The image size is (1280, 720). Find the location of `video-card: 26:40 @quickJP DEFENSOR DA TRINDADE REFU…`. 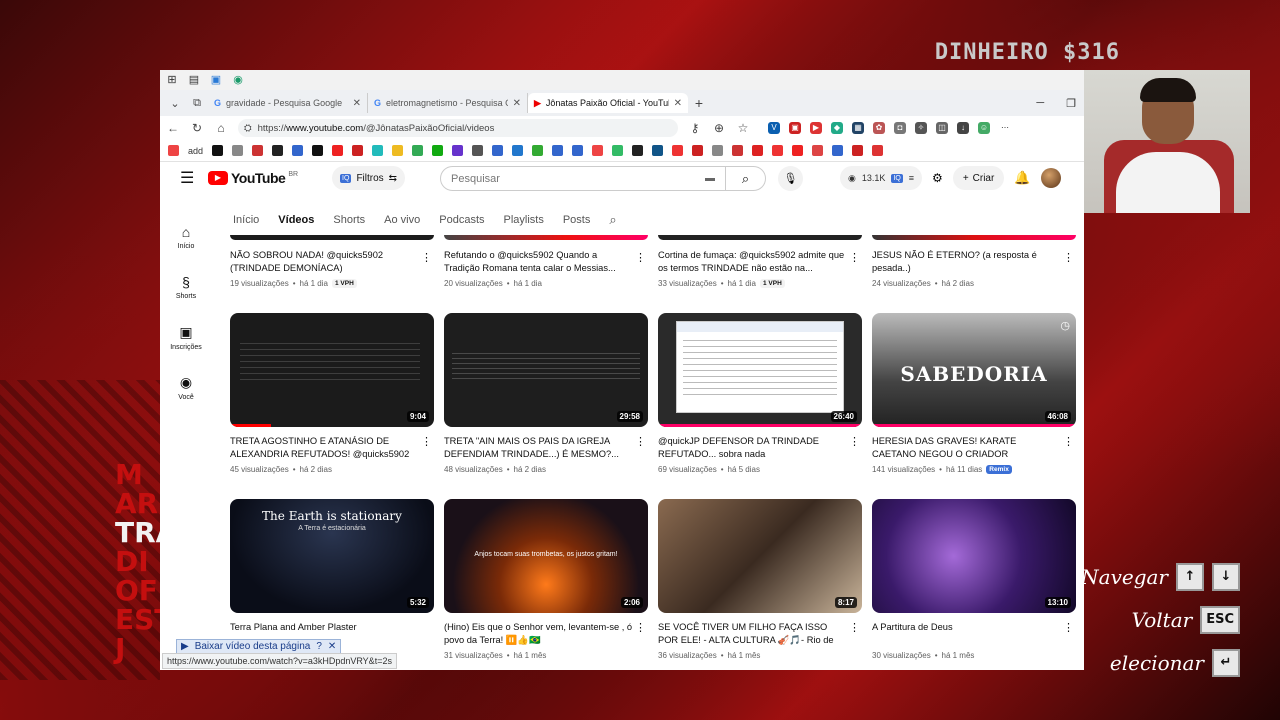

video-card: 26:40 @quickJP DEFENSOR DA TRINDADE REFU… is located at coordinates (760, 393).